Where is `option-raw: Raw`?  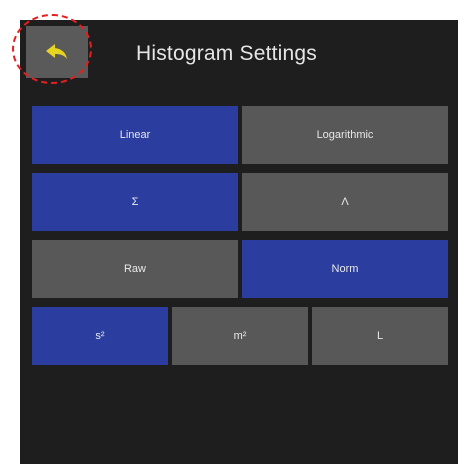
option-raw: Raw is located at coordinates (135, 269).